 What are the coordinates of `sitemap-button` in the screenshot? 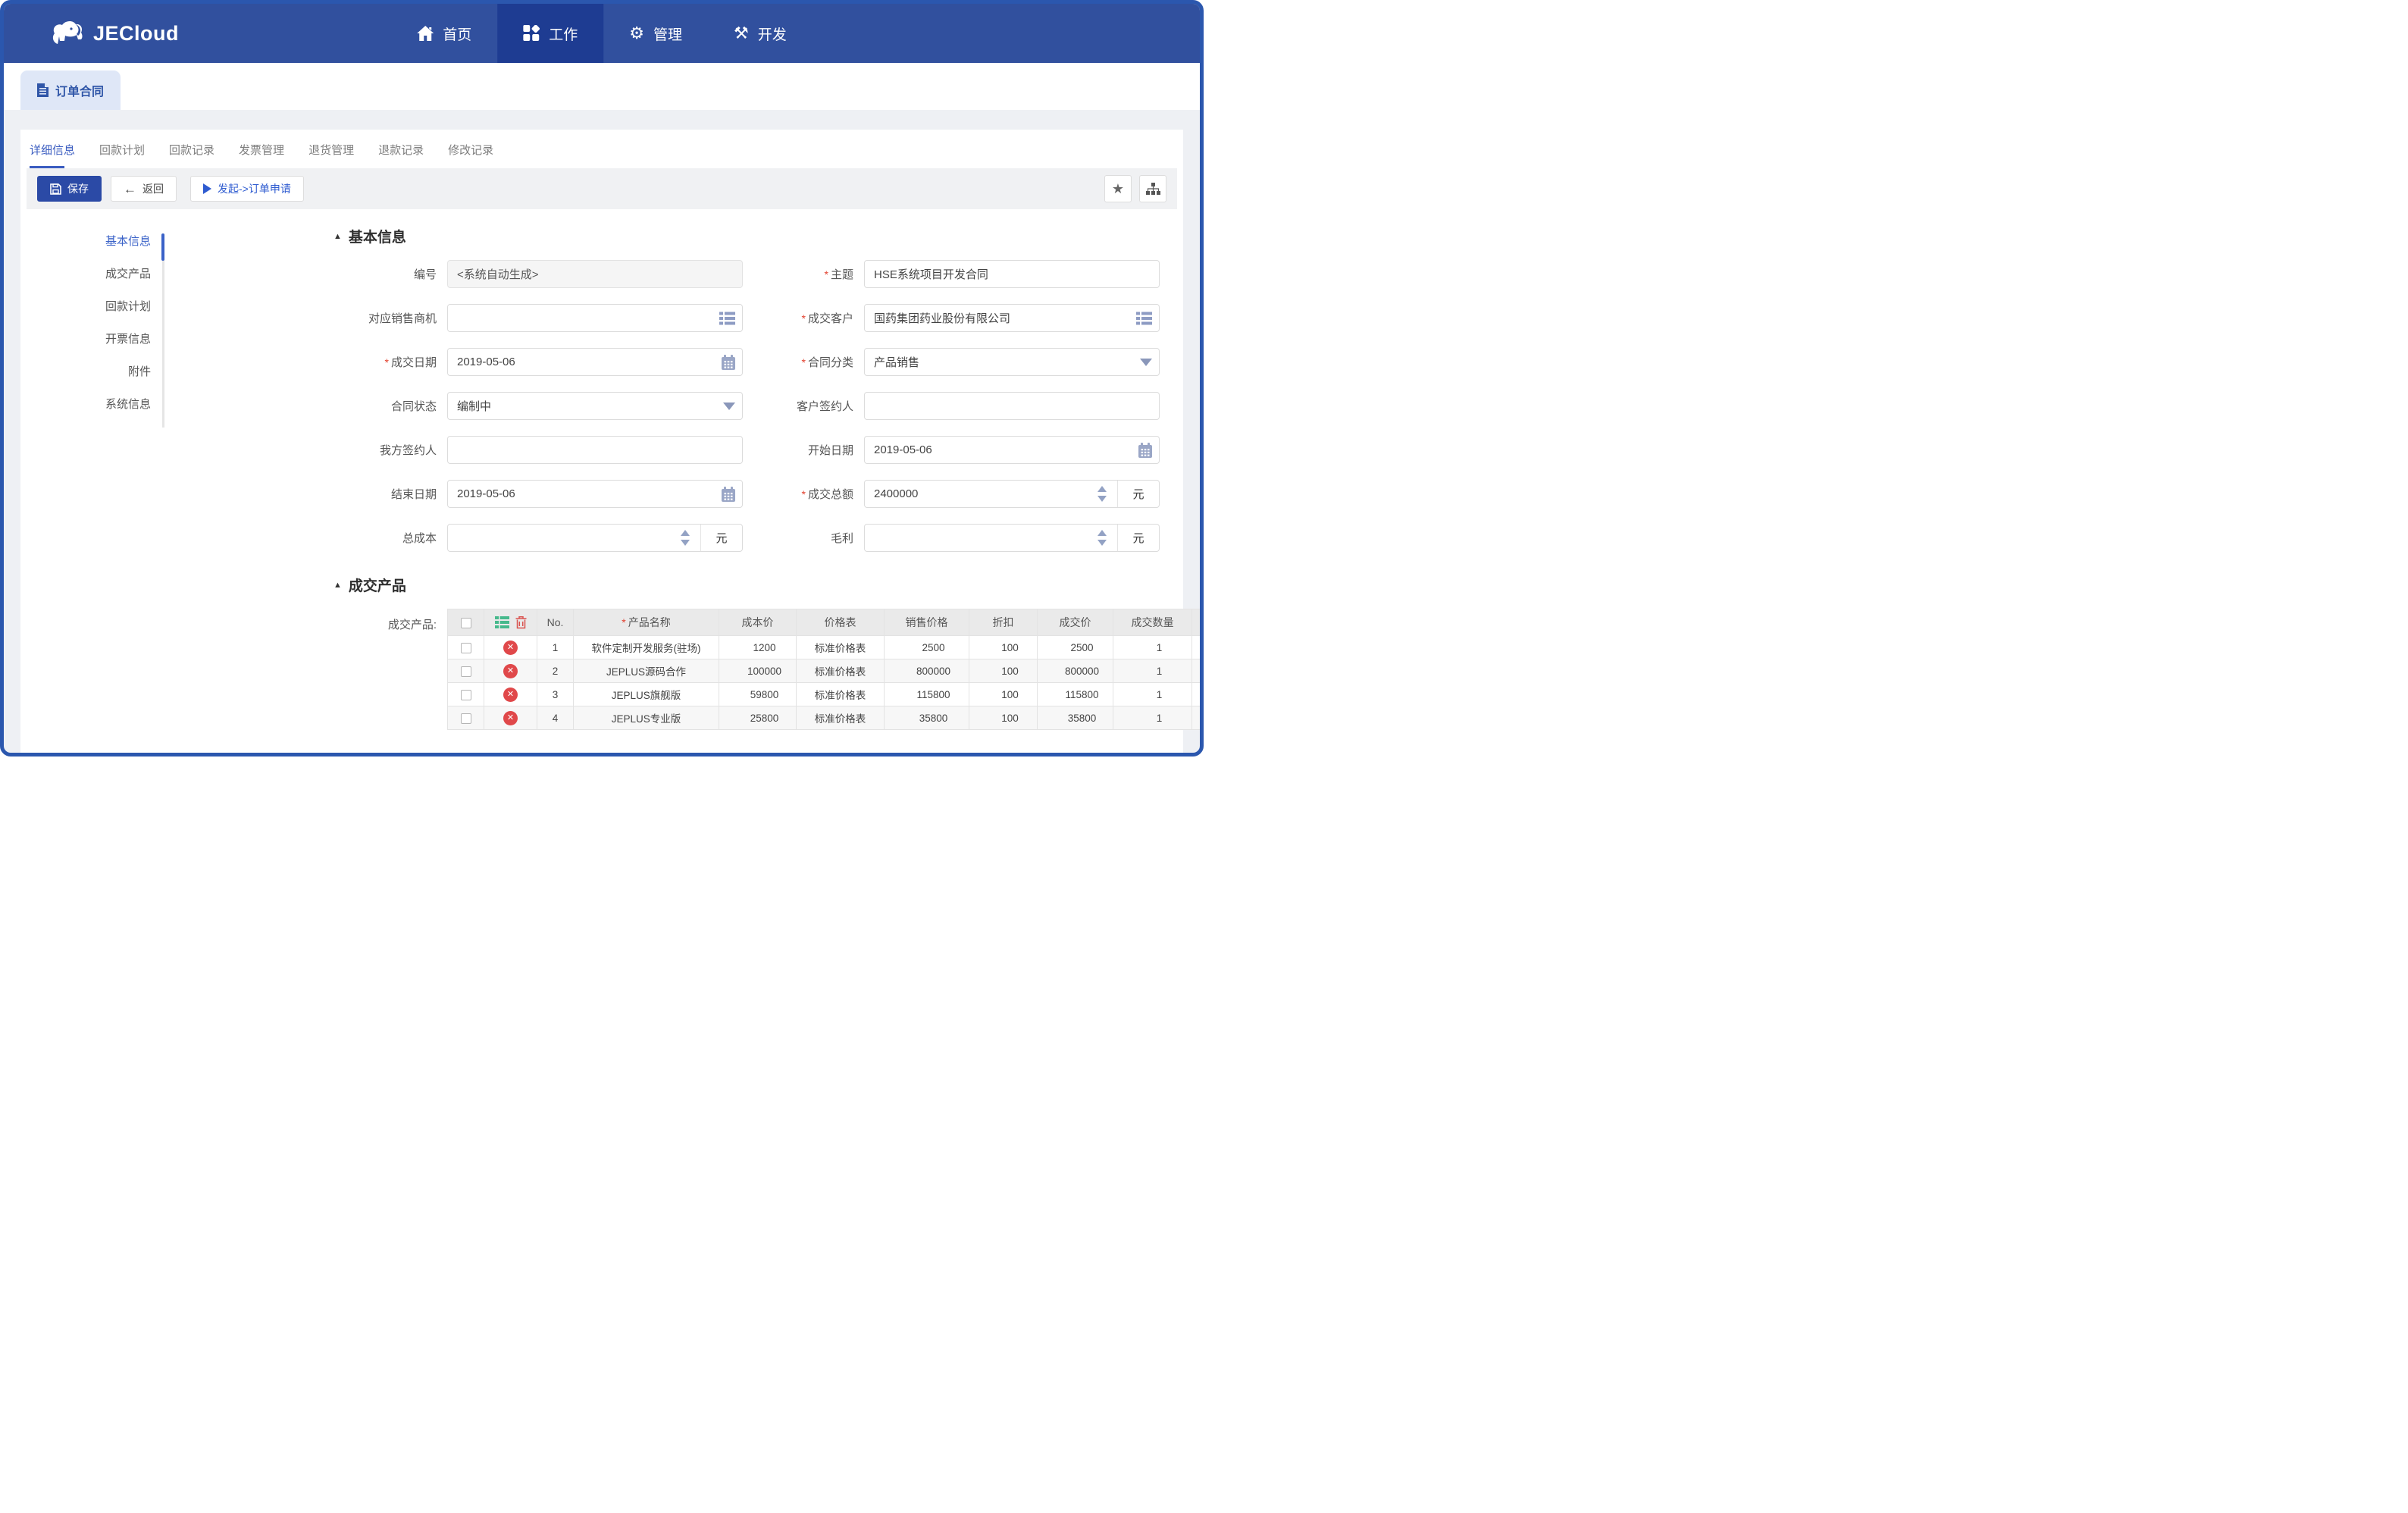 It's located at (1152, 188).